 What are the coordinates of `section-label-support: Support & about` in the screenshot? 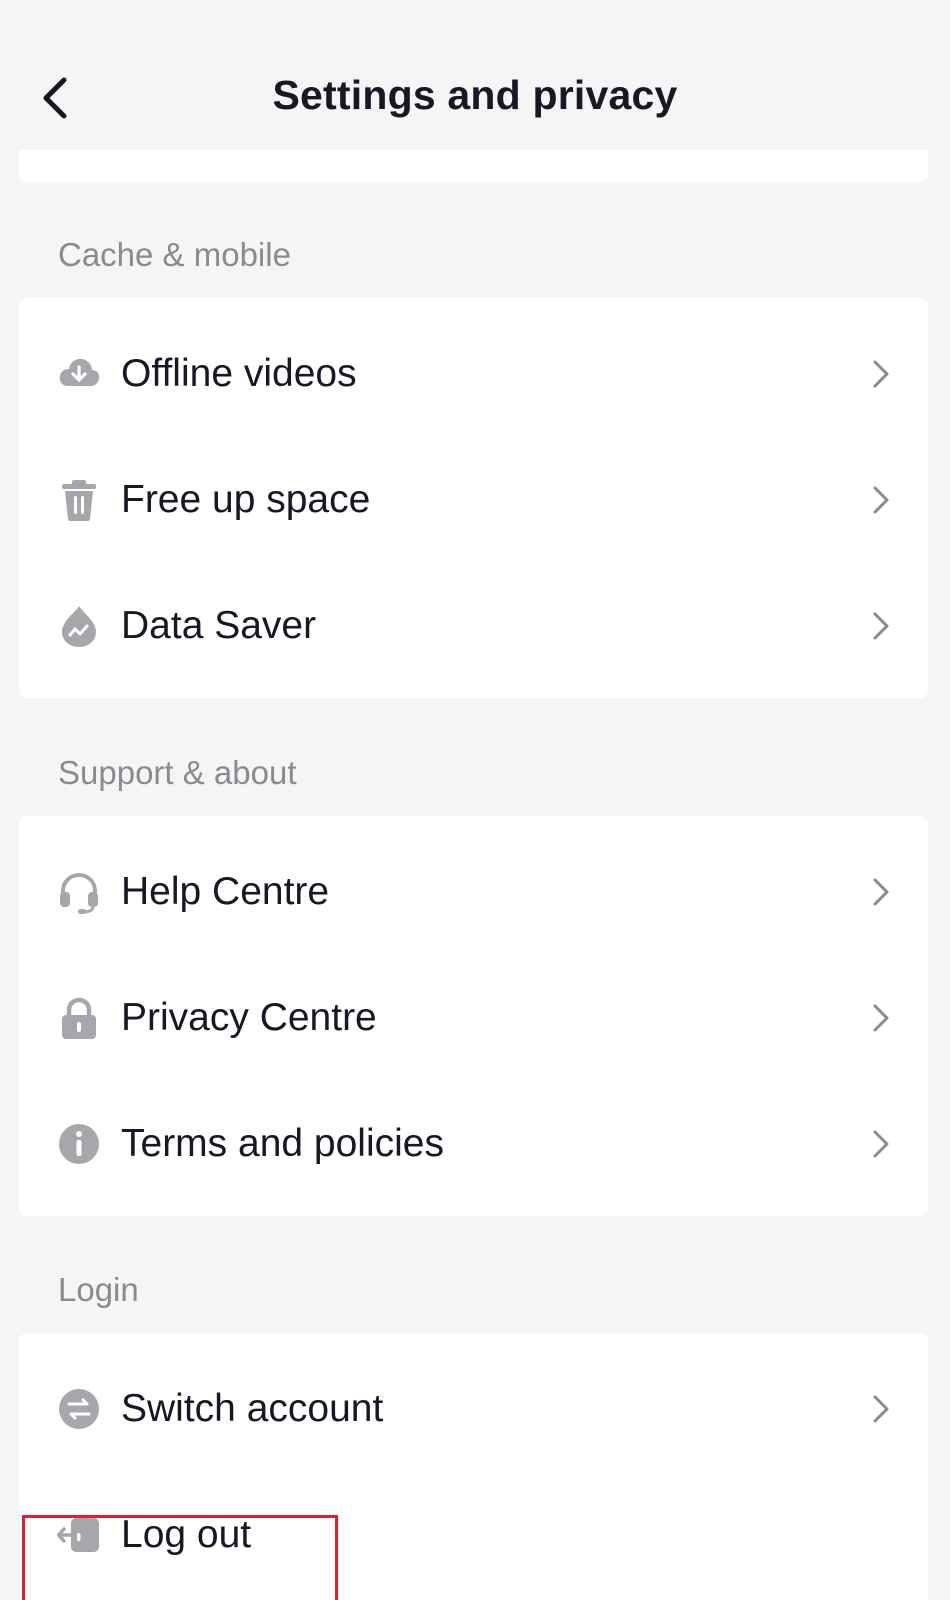 It's located at (177, 772).